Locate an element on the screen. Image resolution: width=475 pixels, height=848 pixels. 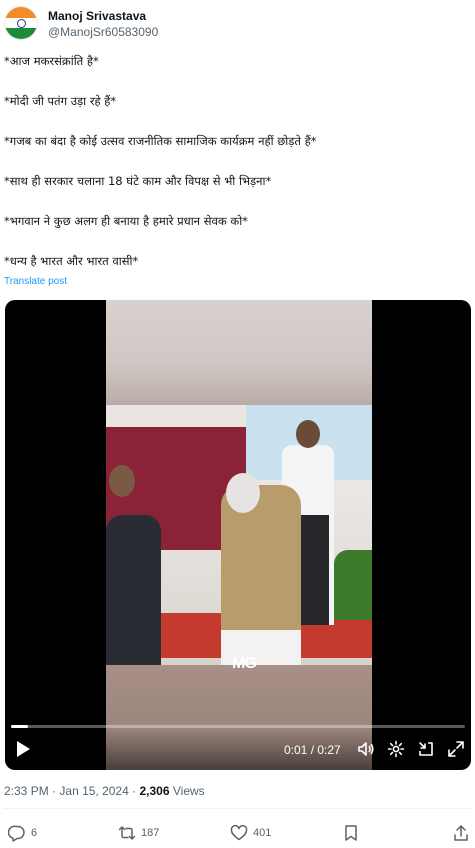
share-icon is located at coordinates (461, 833).